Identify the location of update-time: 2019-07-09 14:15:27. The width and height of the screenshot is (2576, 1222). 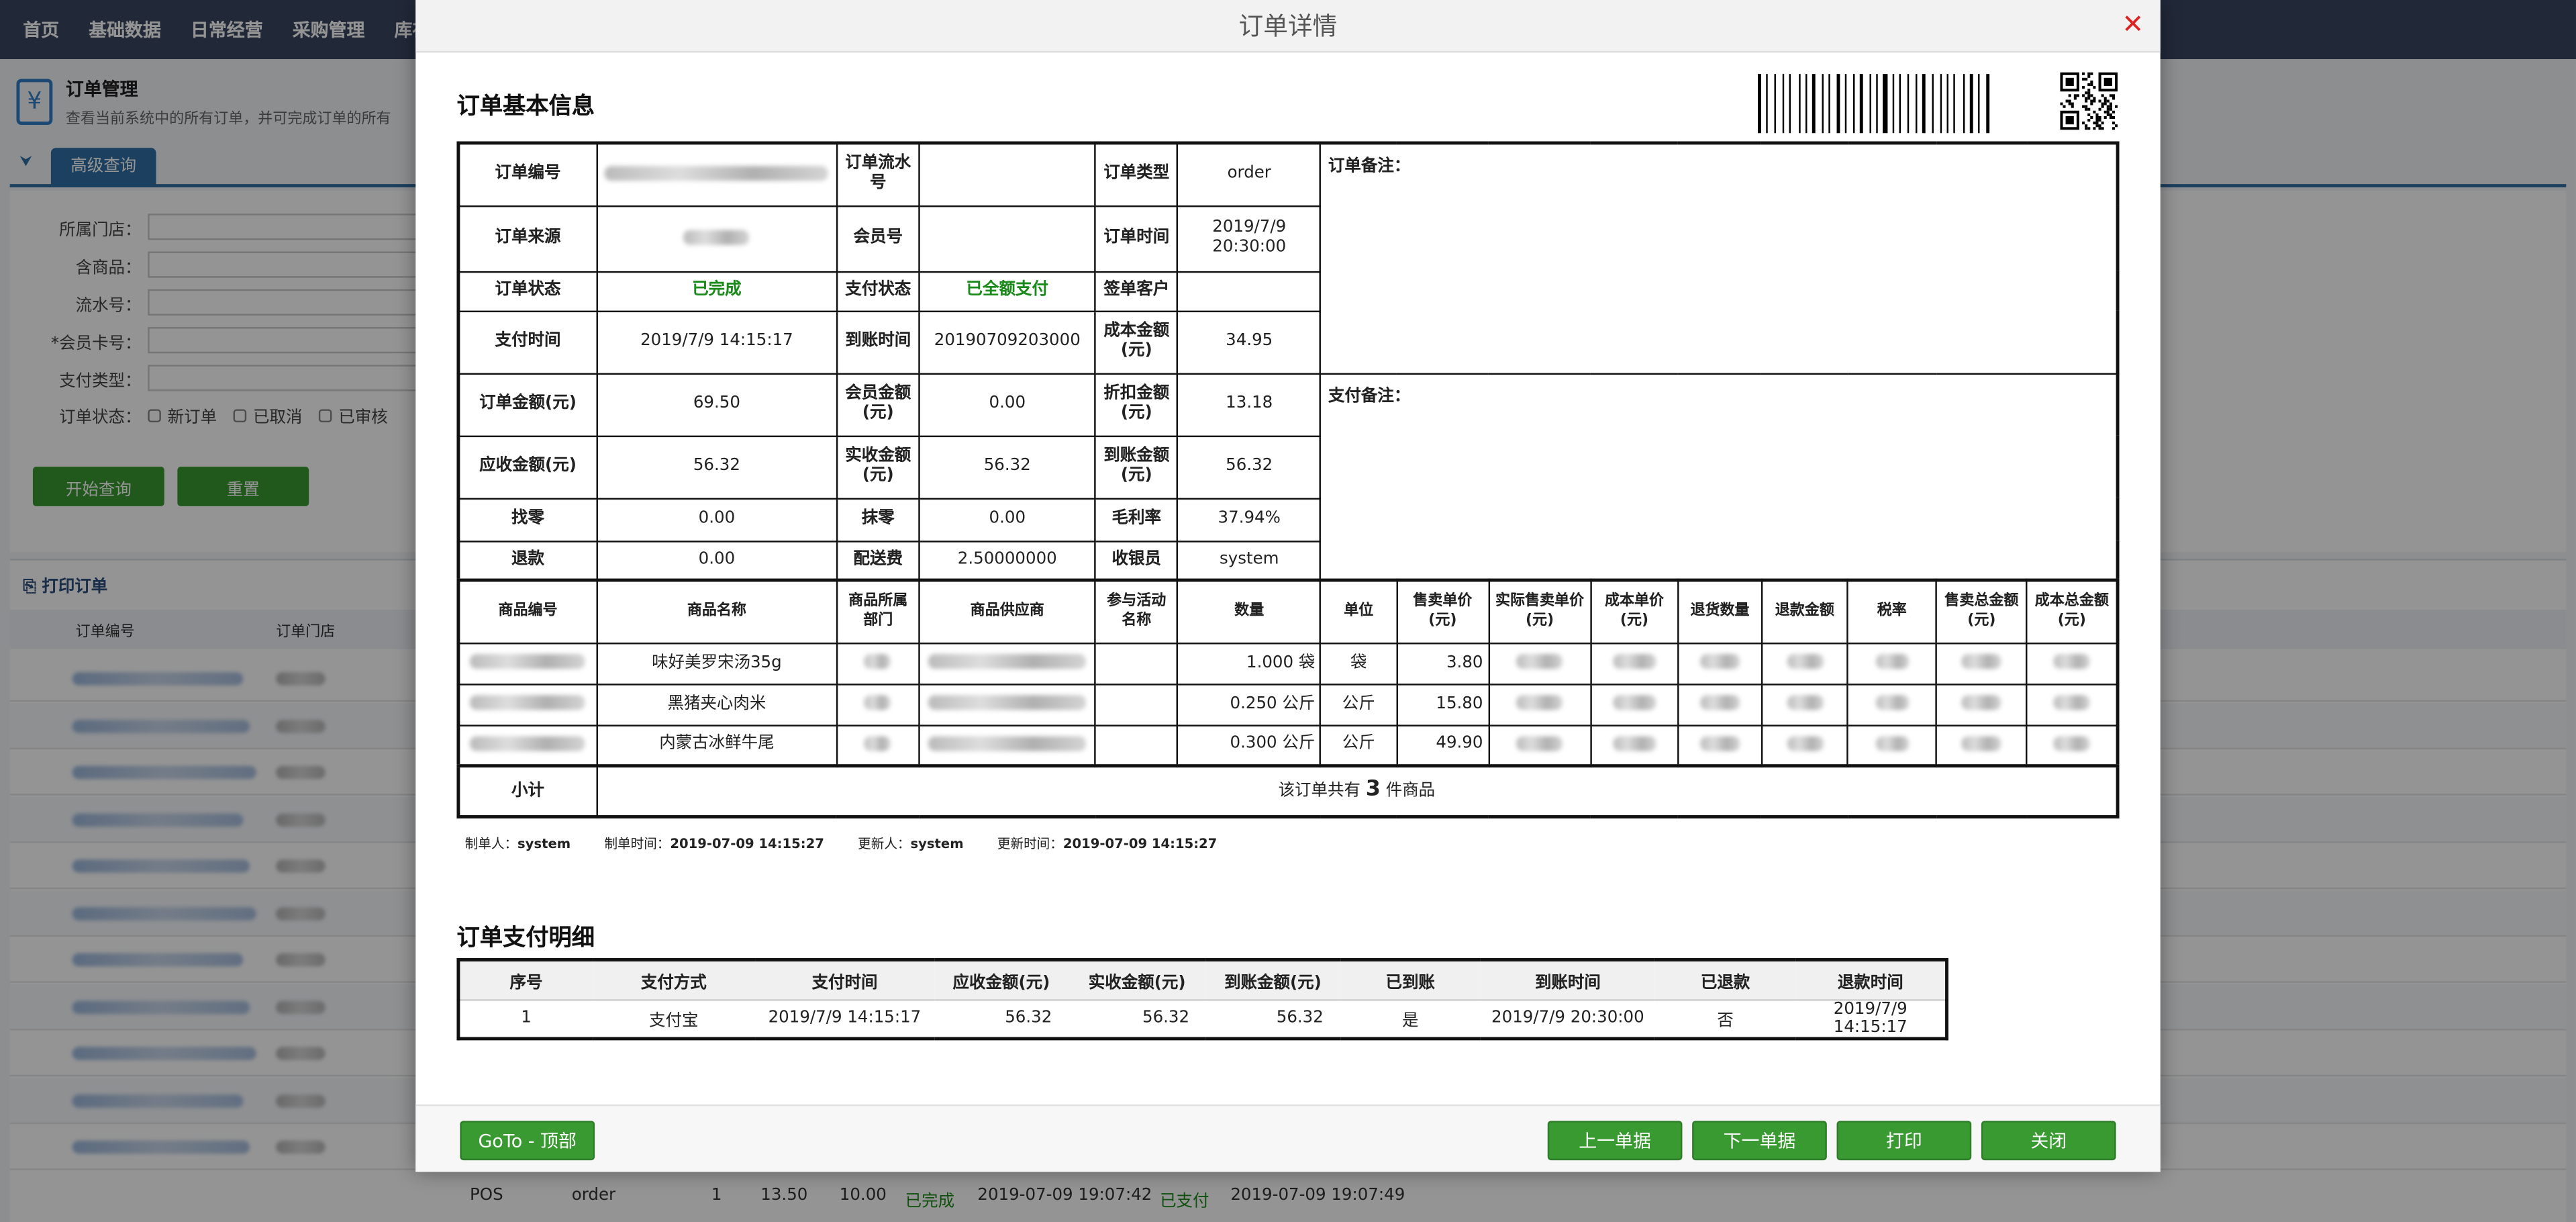
(1140, 843).